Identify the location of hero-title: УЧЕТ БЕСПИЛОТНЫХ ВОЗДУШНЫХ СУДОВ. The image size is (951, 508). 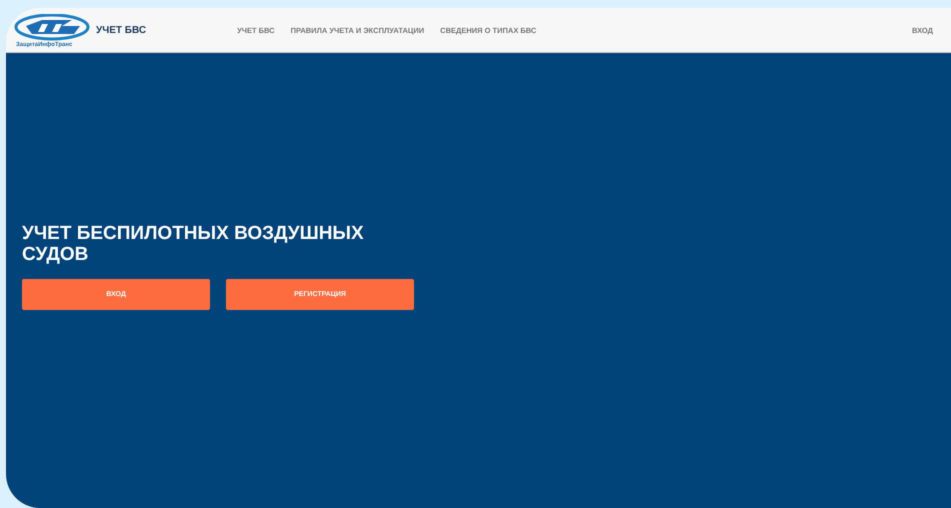
(193, 244).